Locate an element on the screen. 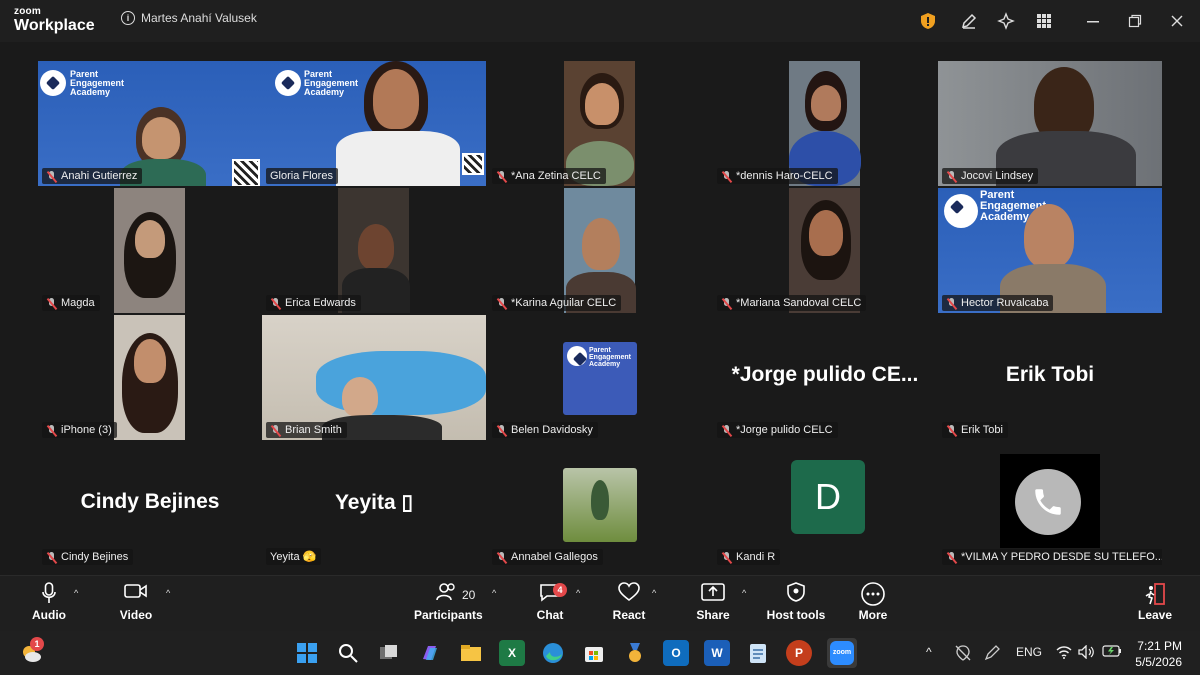  participant-nametag: Anahi Gutierrez is located at coordinates (92, 176).